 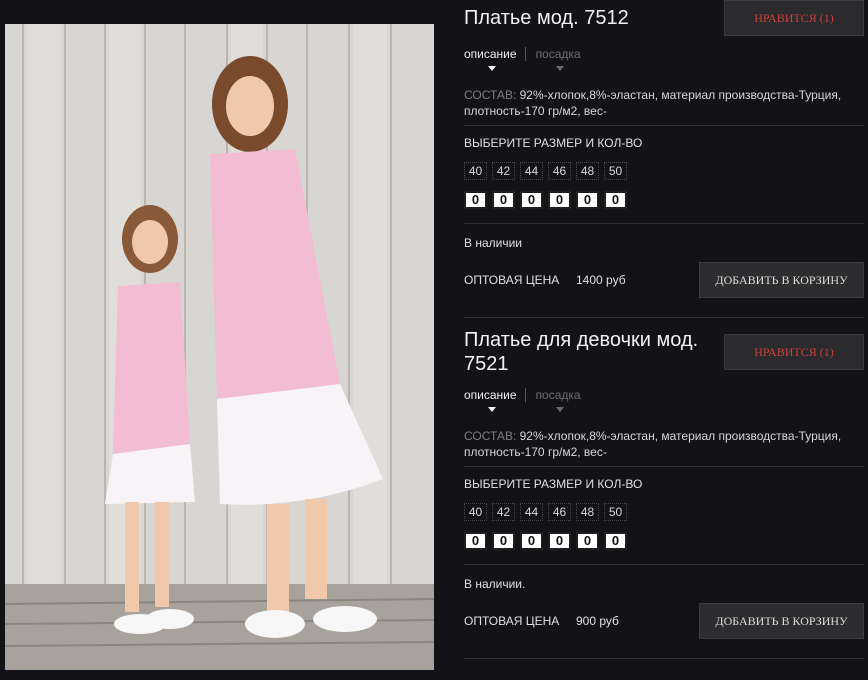 I want to click on stock-status: В наличии., so click(x=495, y=584).